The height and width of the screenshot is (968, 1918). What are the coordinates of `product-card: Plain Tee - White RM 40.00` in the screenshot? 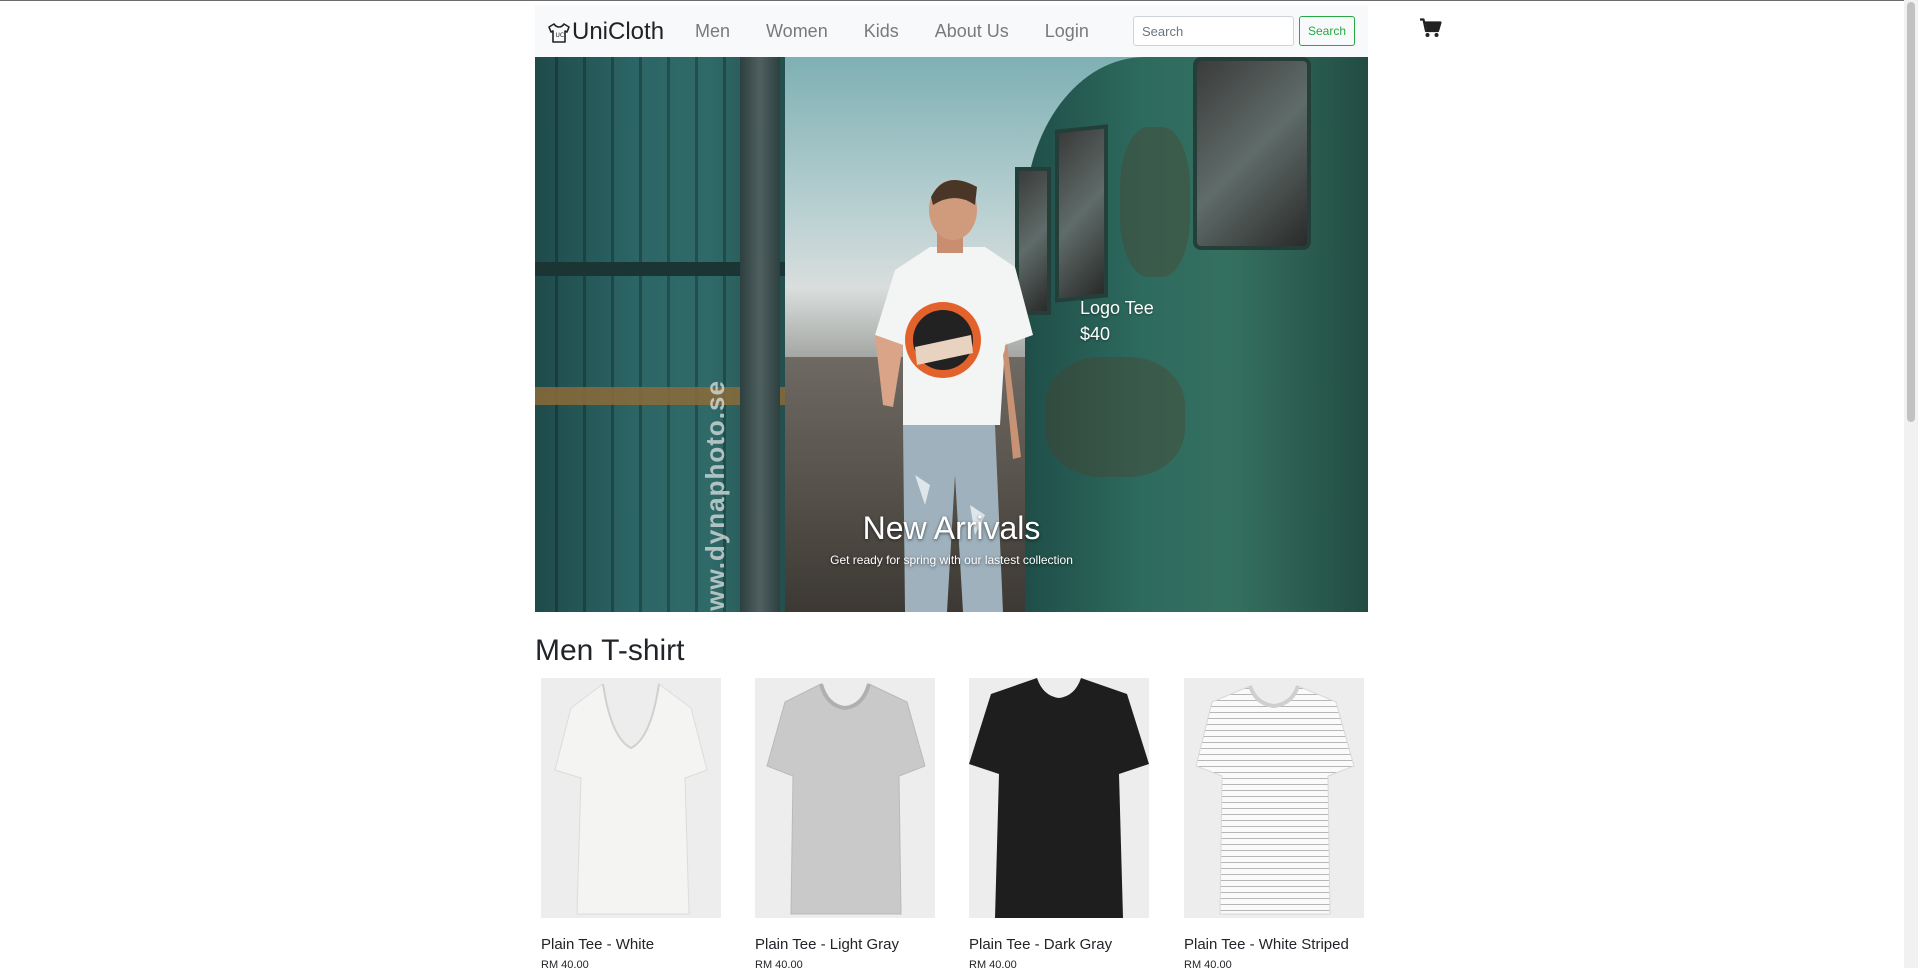 It's located at (631, 823).